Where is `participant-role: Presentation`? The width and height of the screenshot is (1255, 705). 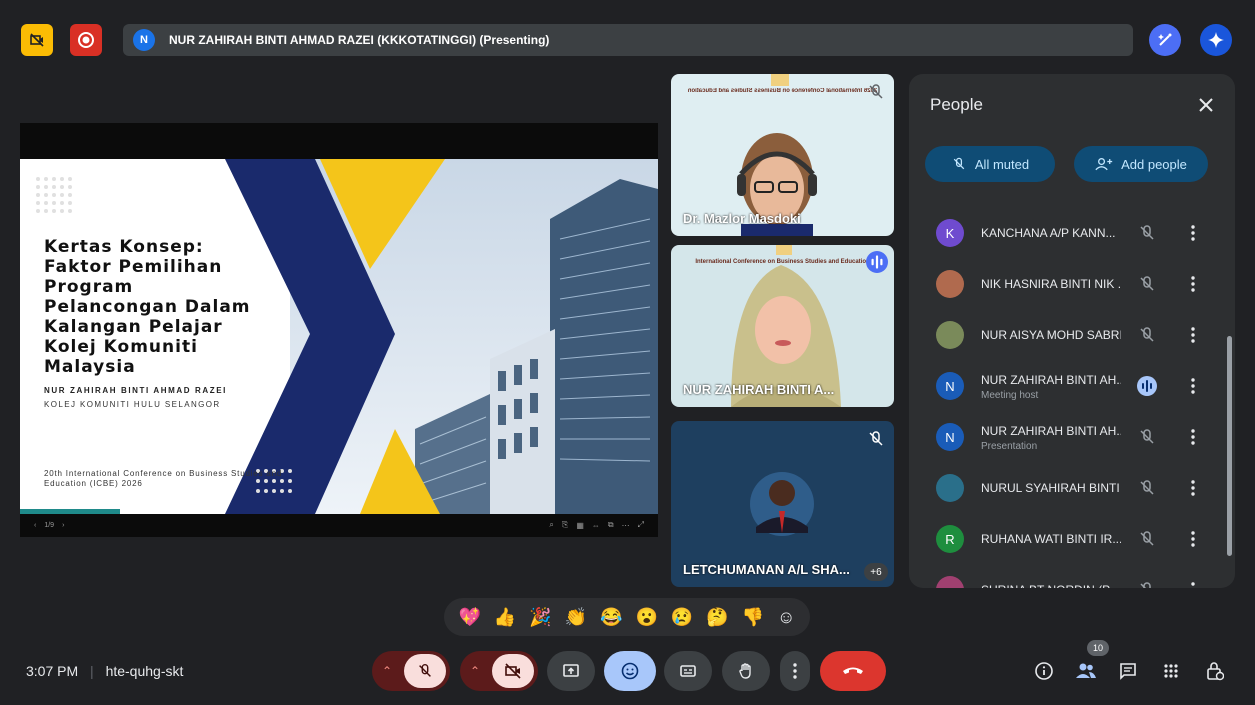 participant-role: Presentation is located at coordinates (1009, 446).